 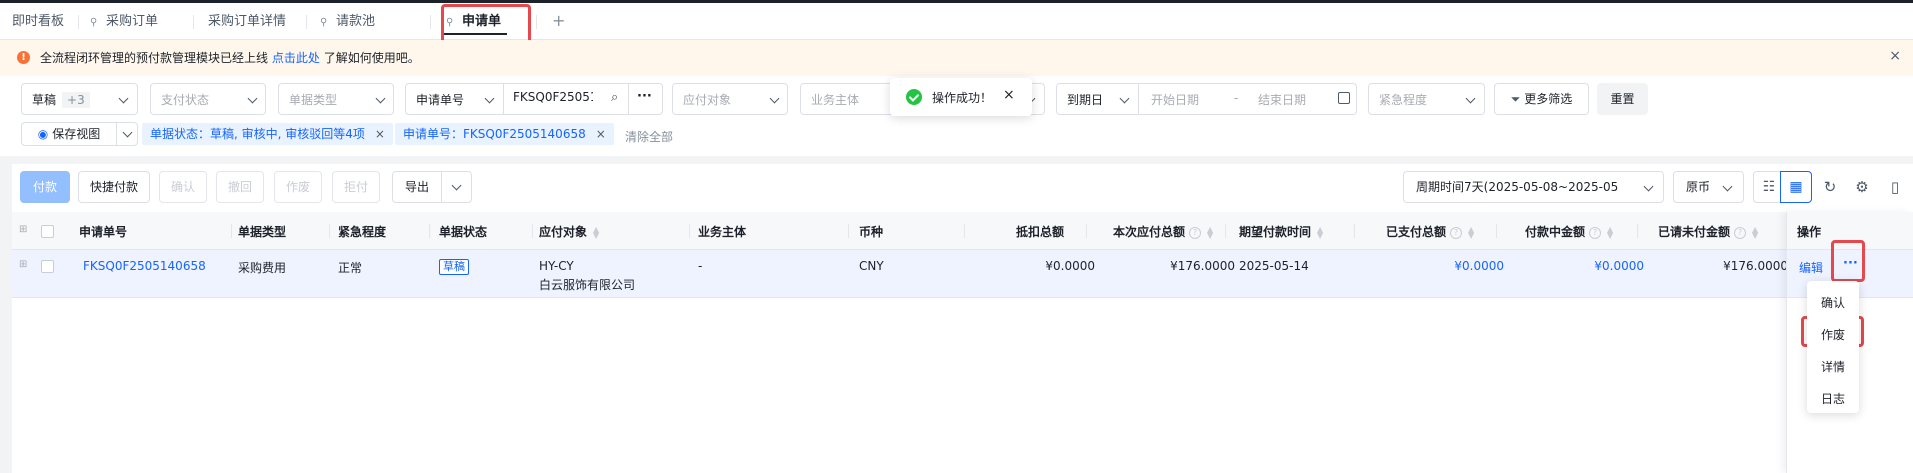 I want to click on more-filter-button: ⏷ 更多筛选, so click(x=1541, y=99).